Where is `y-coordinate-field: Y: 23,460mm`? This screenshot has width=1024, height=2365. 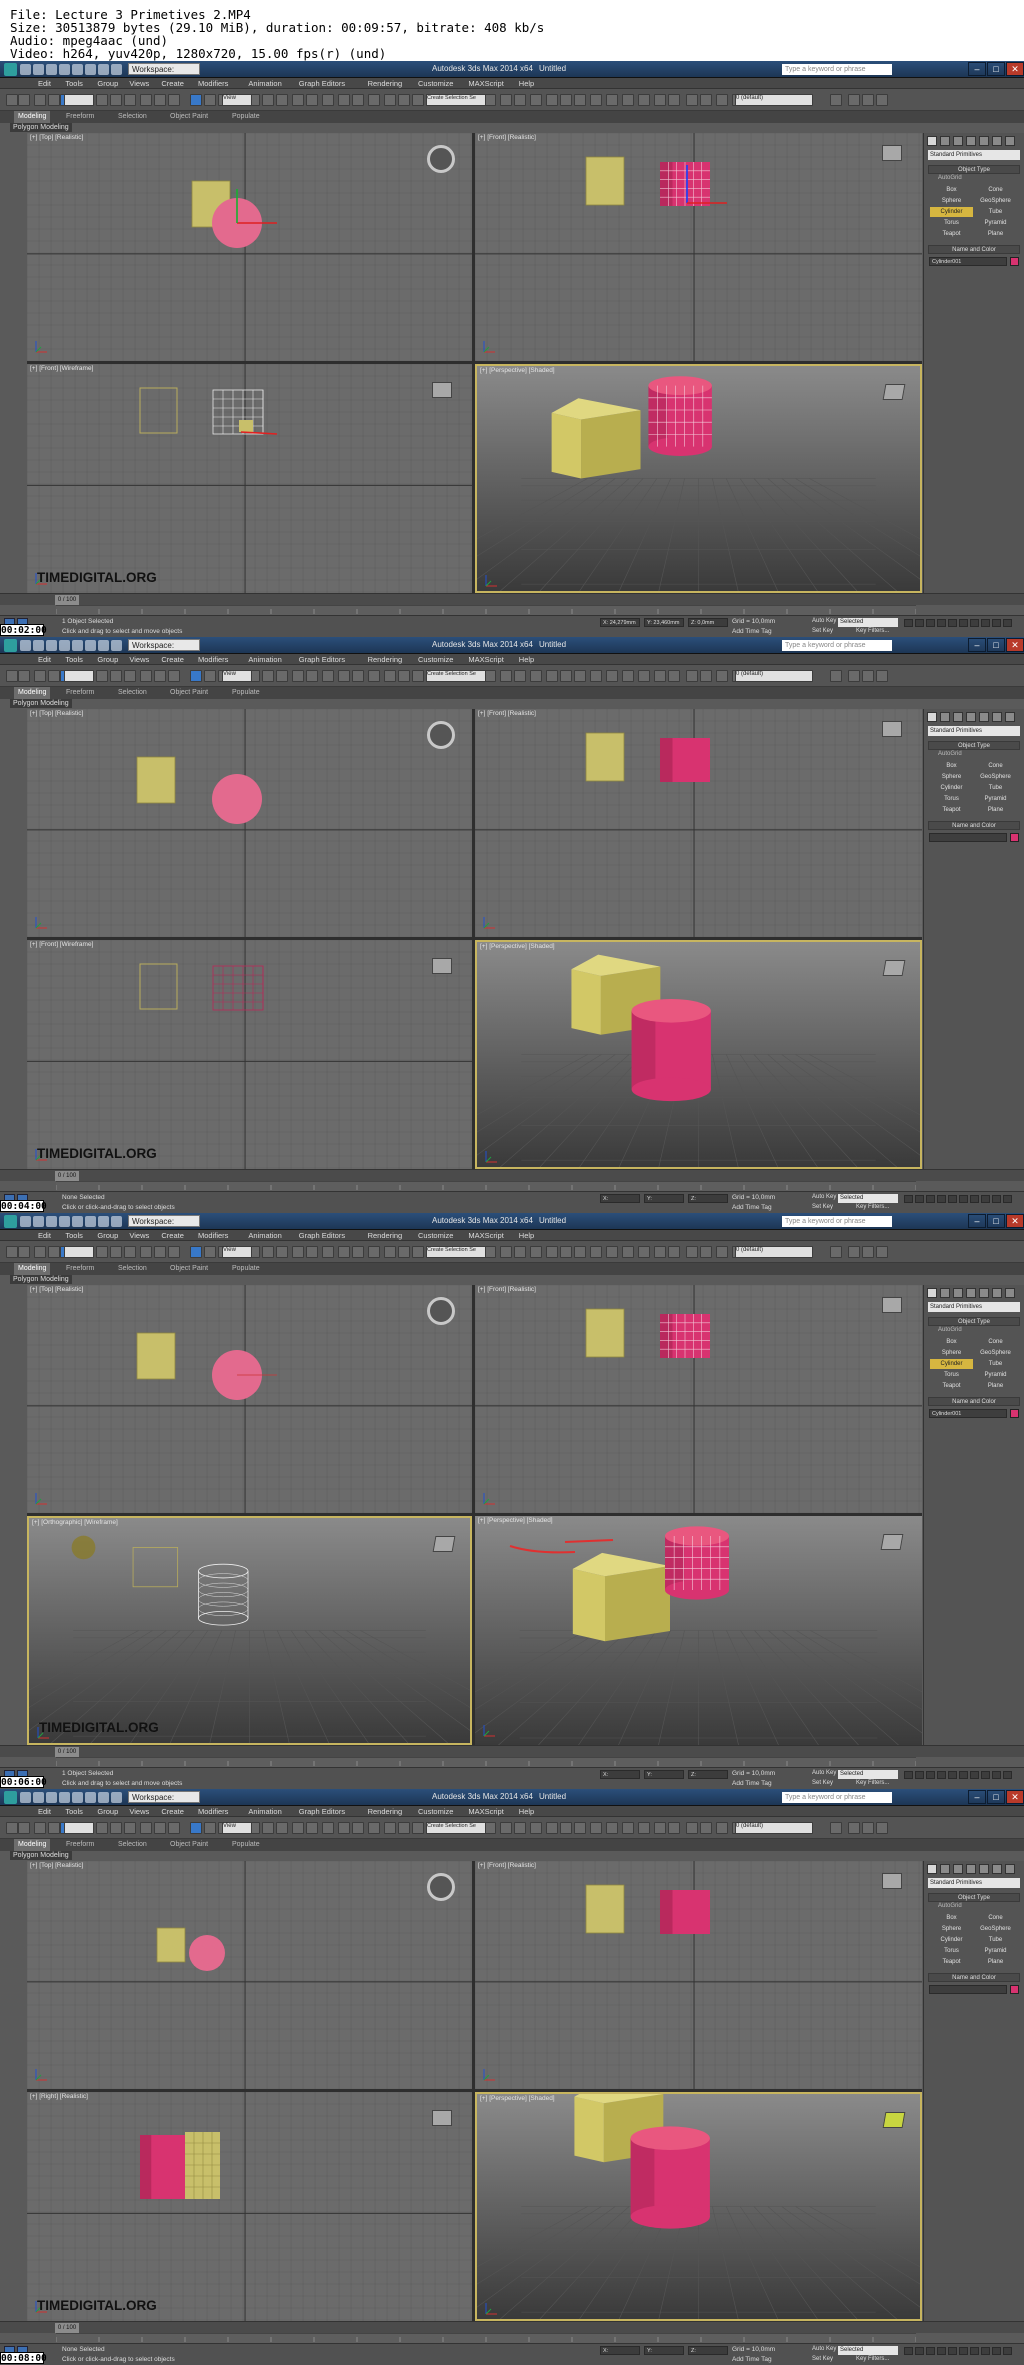
y-coordinate-field: Y: 23,460mm is located at coordinates (664, 622).